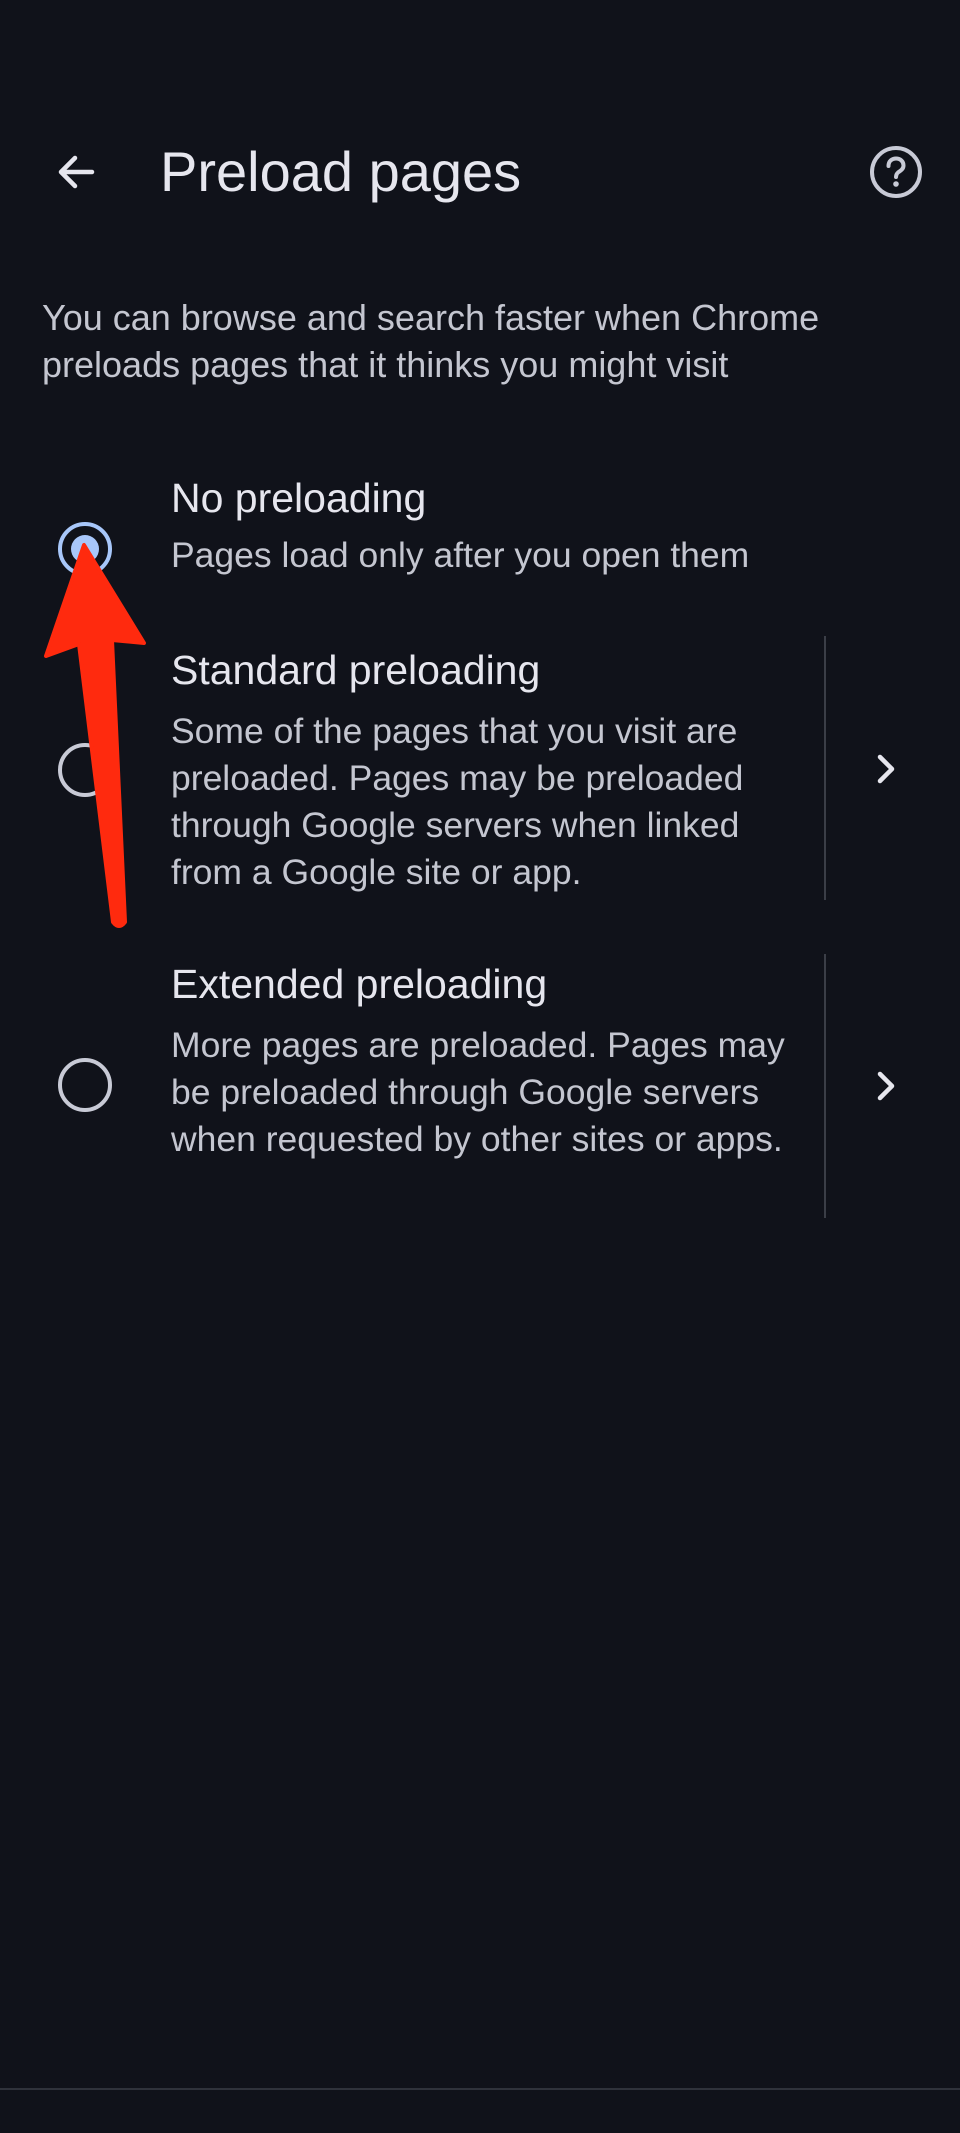 The image size is (960, 2133). Describe the element at coordinates (356, 670) in the screenshot. I see `option-title: Standard preloading` at that location.